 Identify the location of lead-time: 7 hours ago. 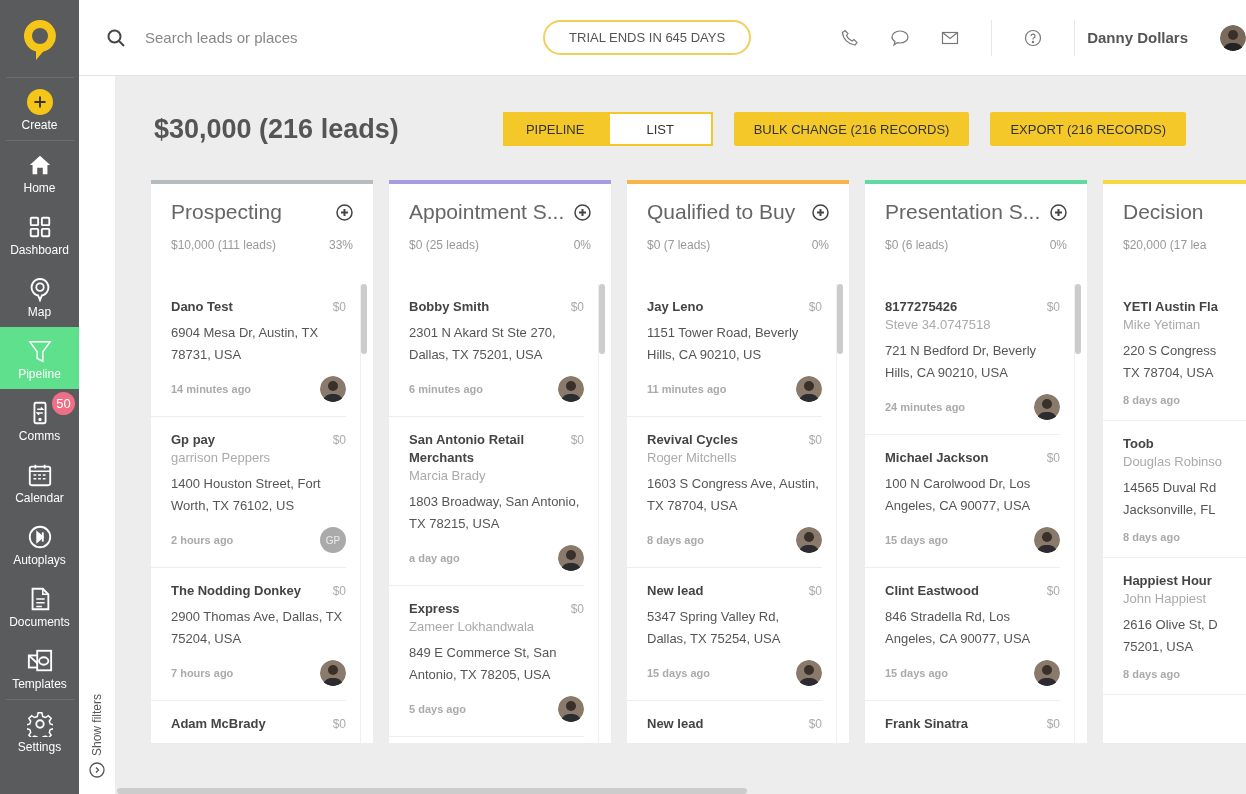
(202, 673).